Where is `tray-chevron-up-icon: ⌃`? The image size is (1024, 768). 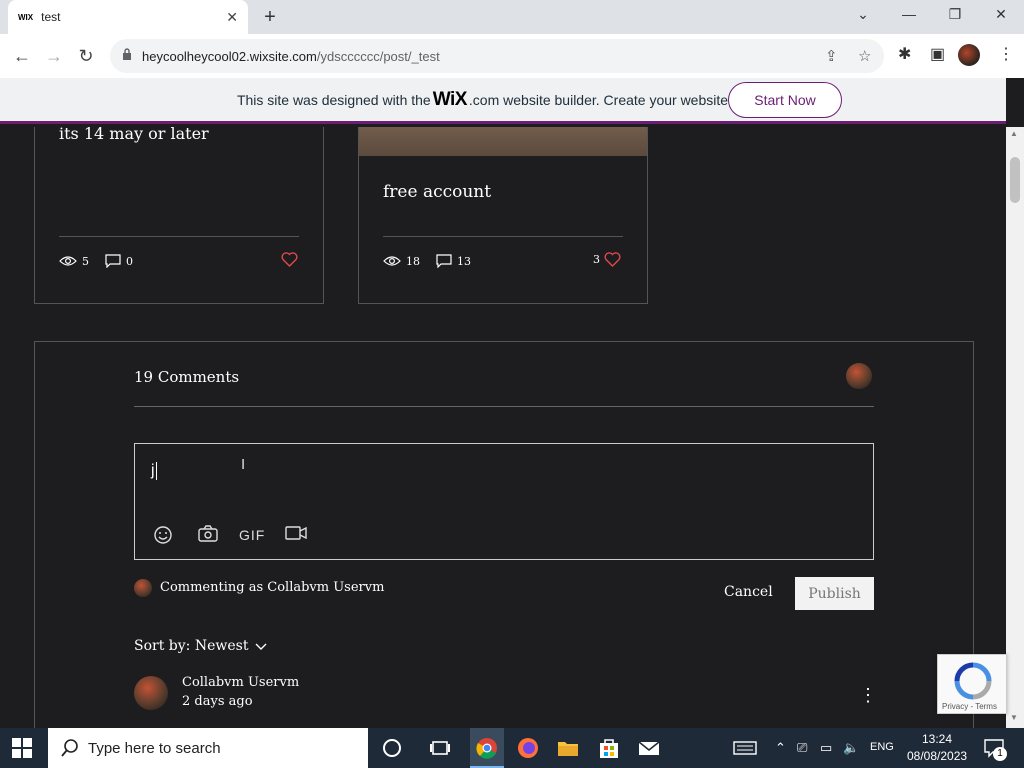 tray-chevron-up-icon: ⌃ is located at coordinates (780, 748).